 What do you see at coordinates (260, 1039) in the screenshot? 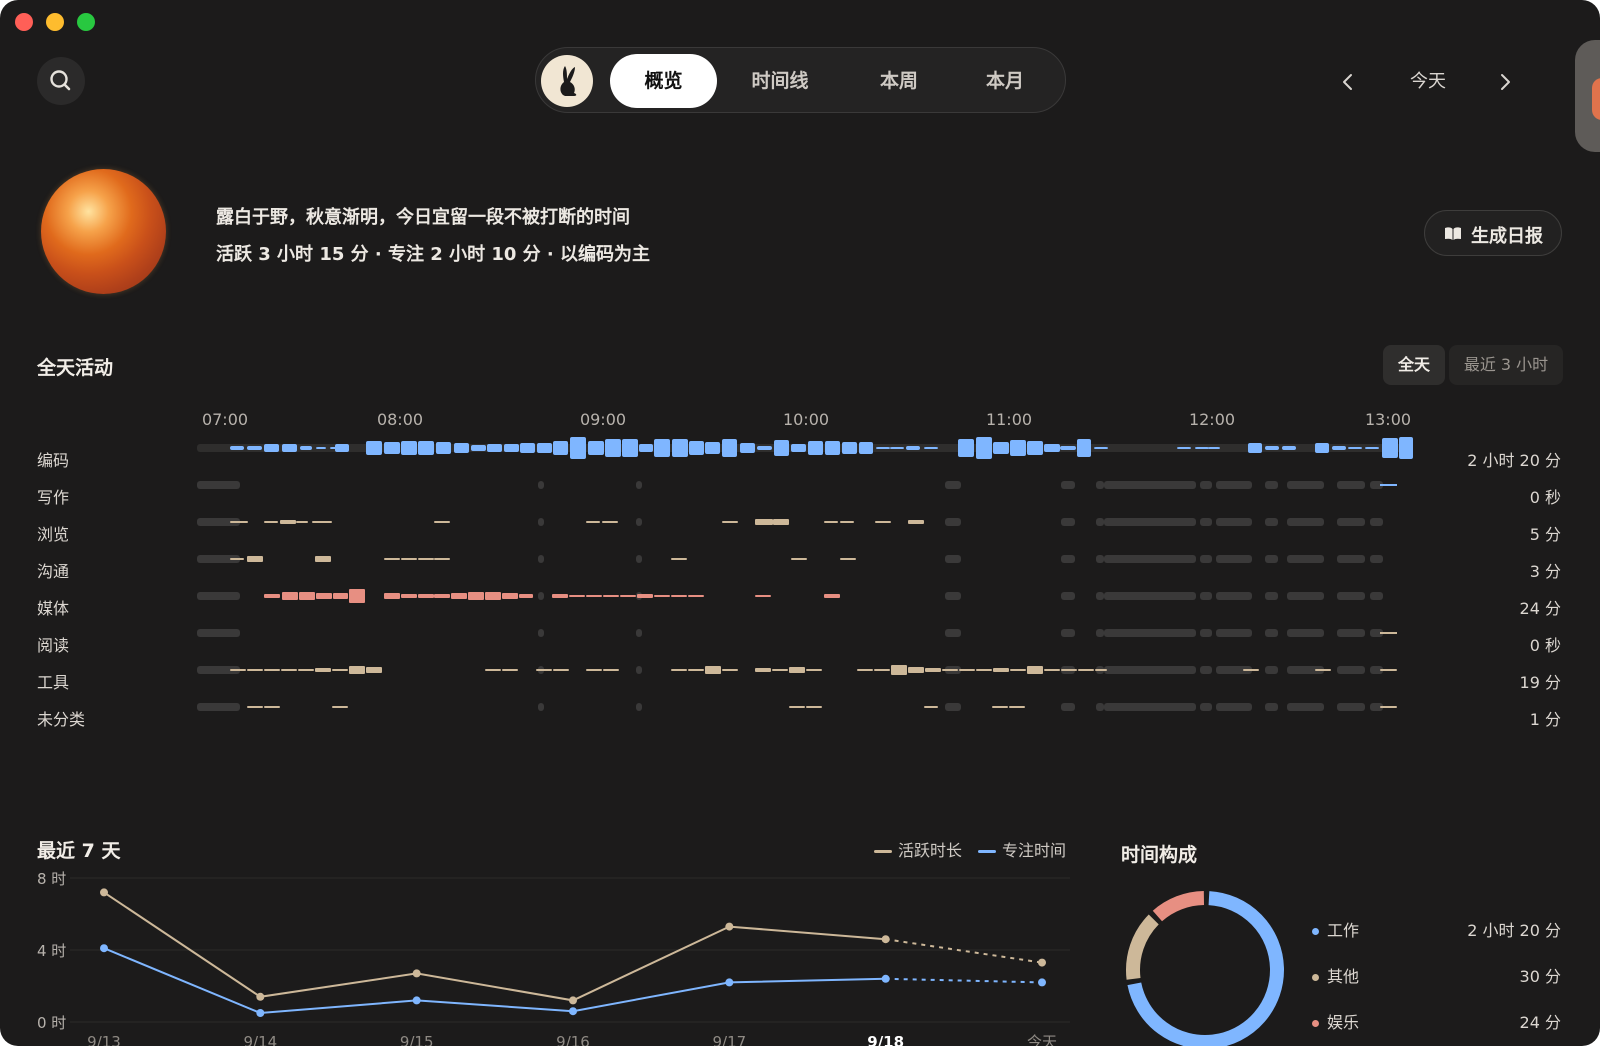
I see `x-tick-label: 9/14` at bounding box center [260, 1039].